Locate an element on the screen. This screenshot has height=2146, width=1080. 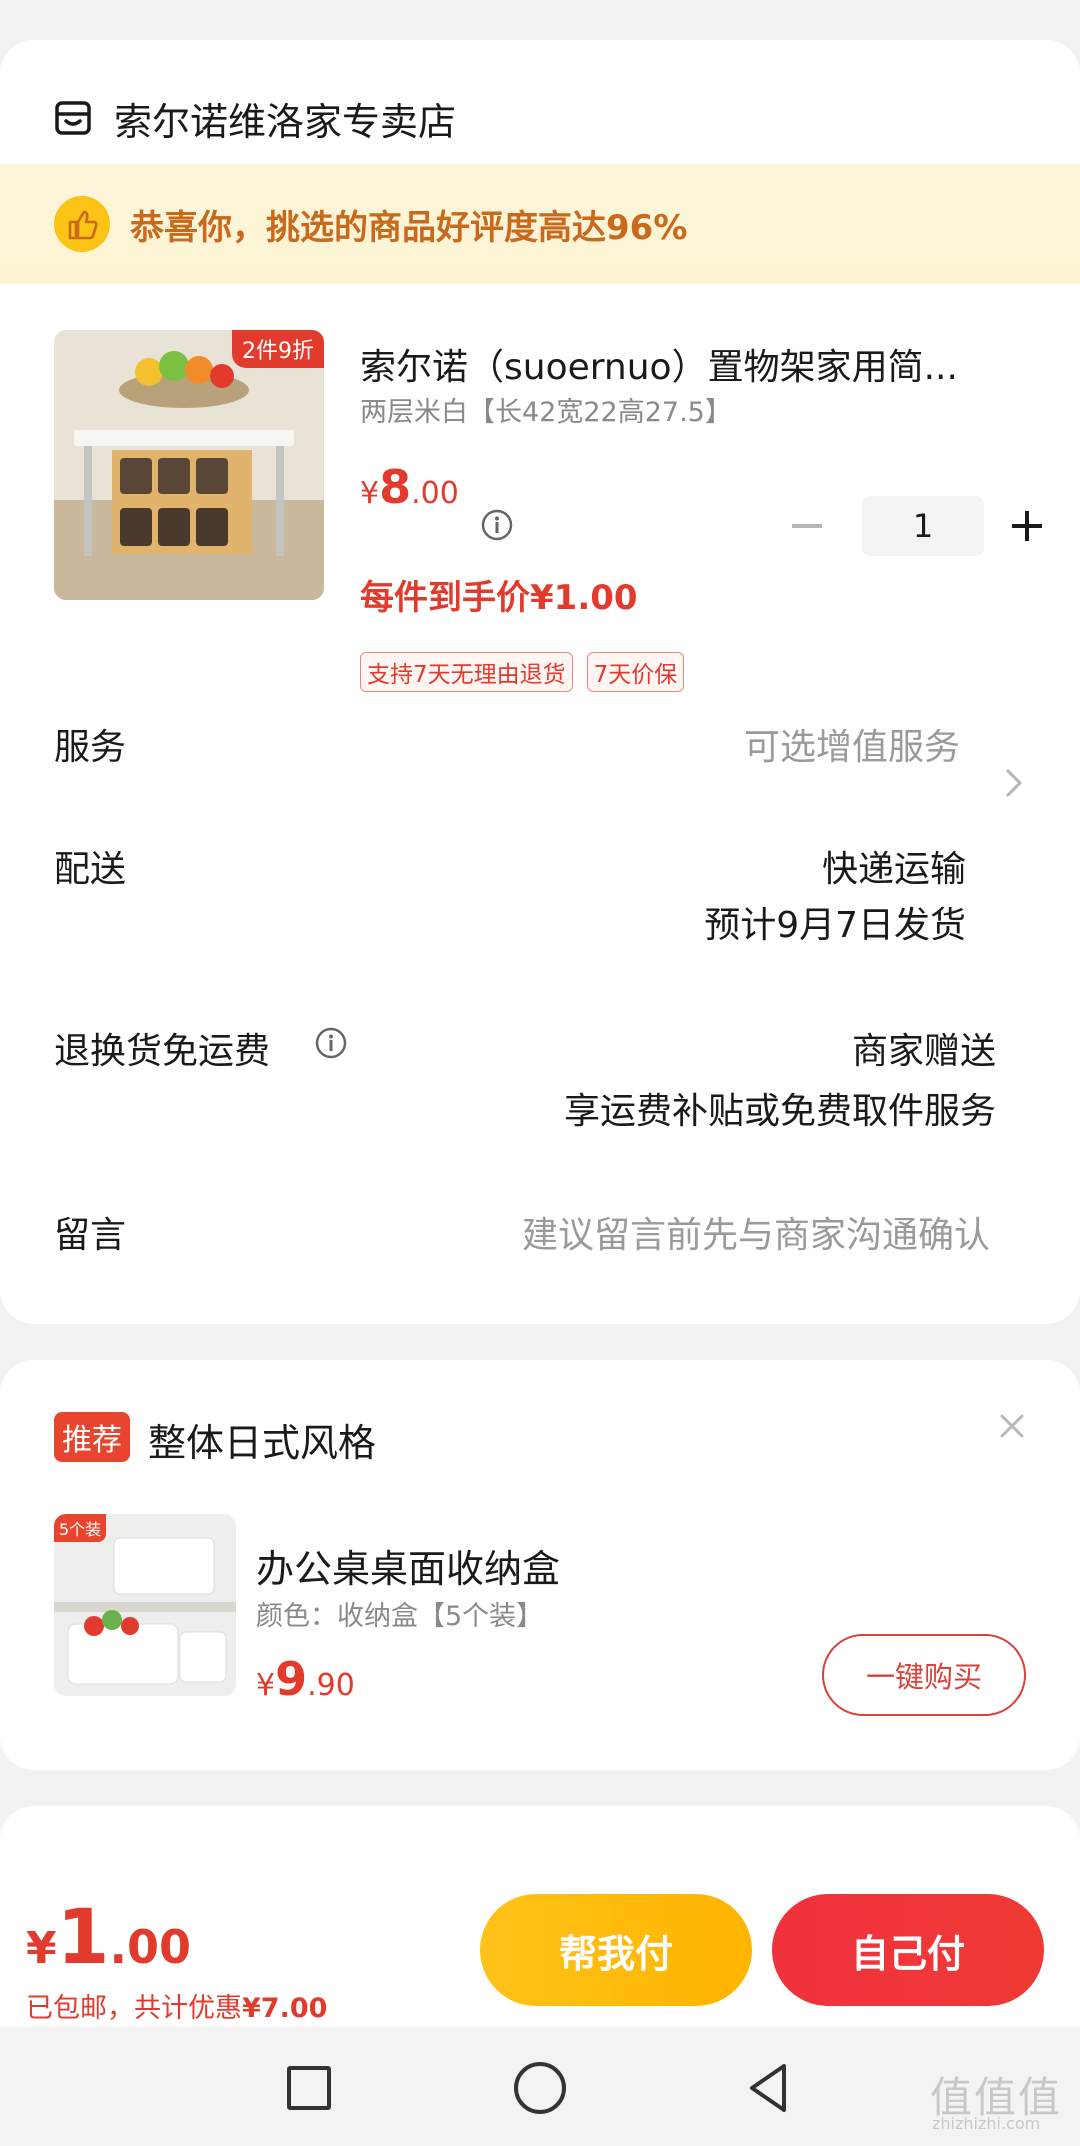
price-decimal: .00 is located at coordinates (435, 493).